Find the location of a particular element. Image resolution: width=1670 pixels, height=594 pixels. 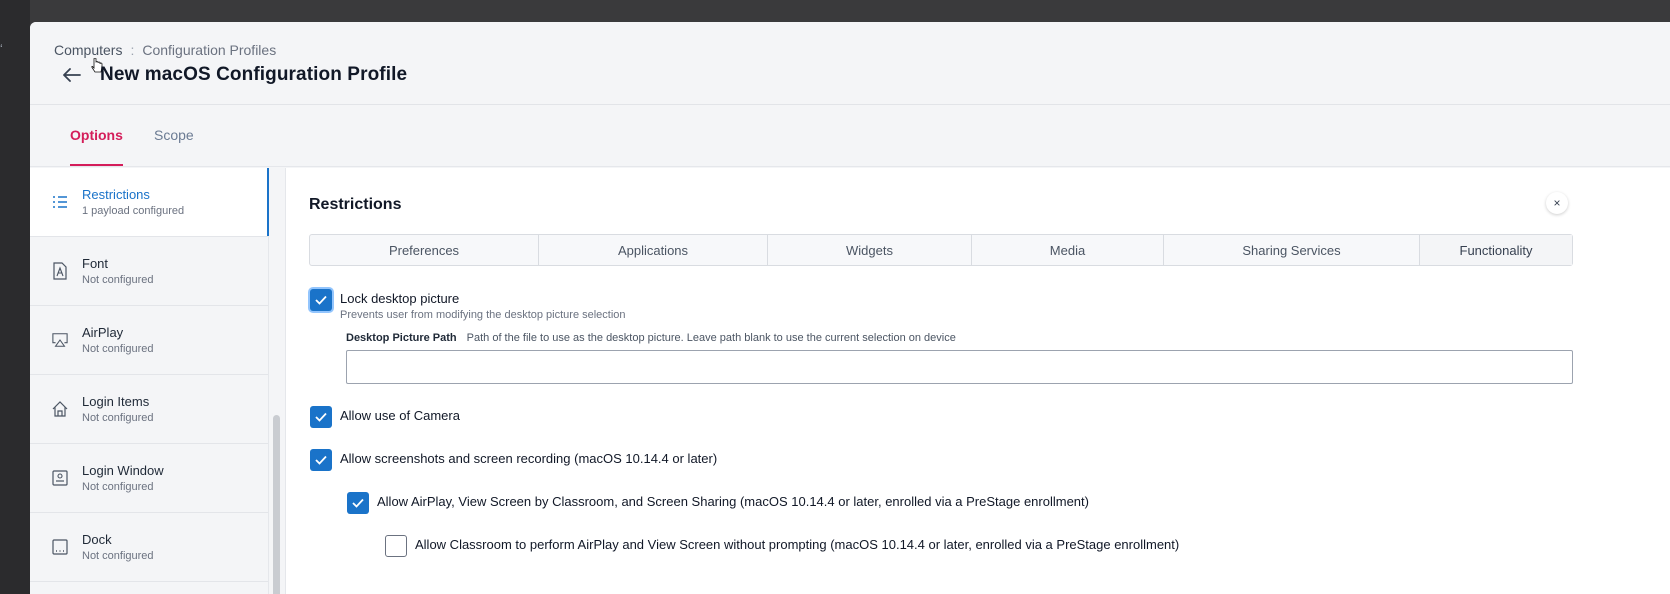

segment-applications: Applications is located at coordinates (653, 250).